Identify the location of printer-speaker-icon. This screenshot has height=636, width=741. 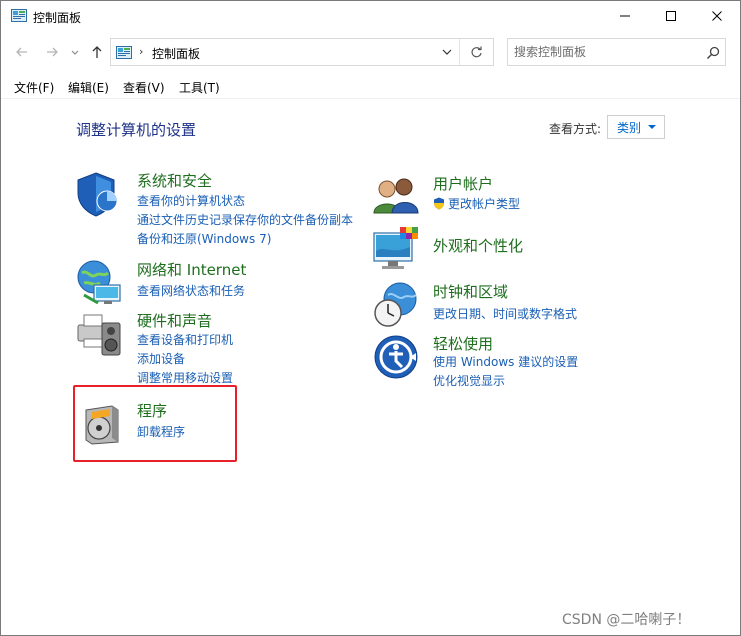
(100, 333).